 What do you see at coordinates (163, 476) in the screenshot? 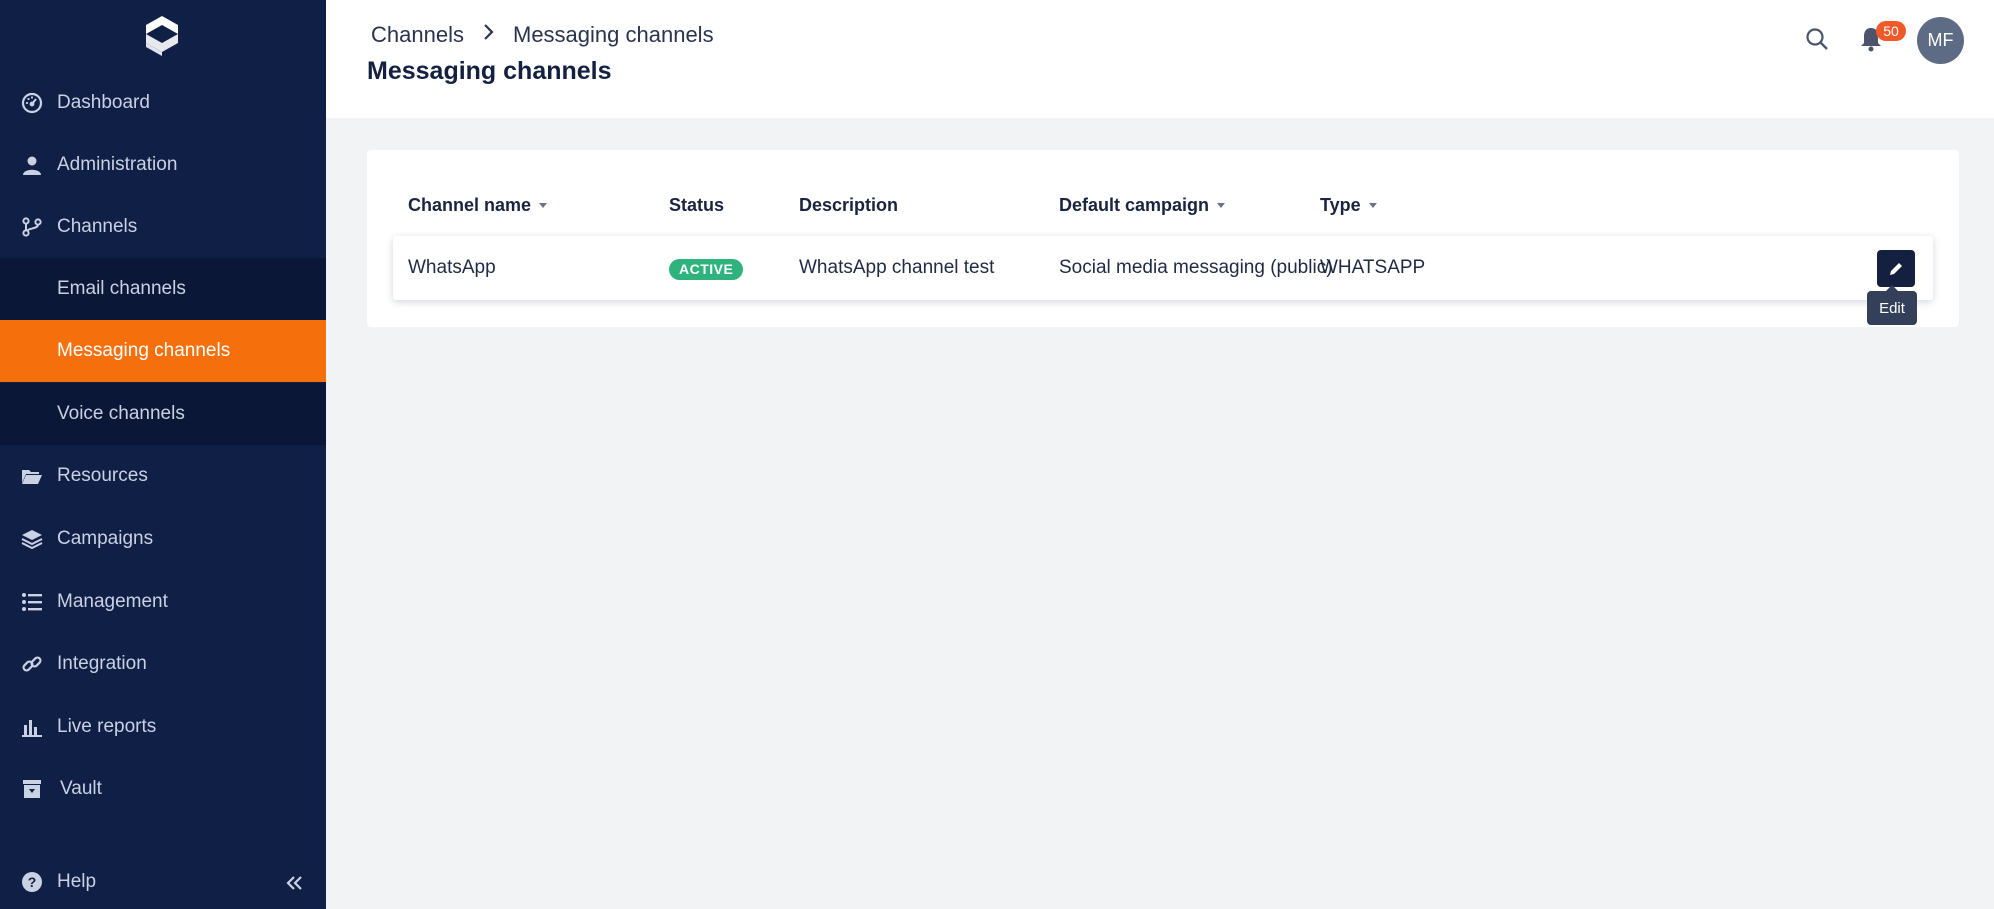
I see `sidebar-item-resources: Resources` at bounding box center [163, 476].